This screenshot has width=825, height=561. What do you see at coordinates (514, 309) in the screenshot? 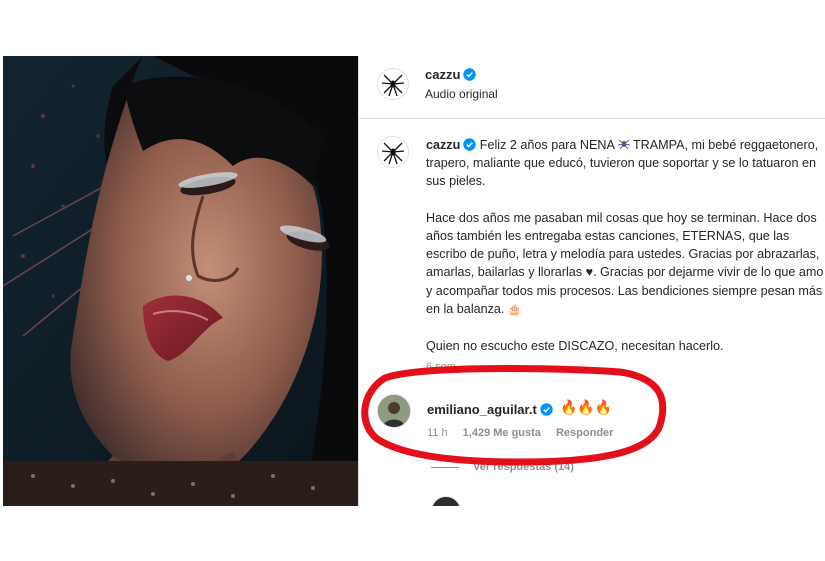
I see `cake-icon: 🎂` at bounding box center [514, 309].